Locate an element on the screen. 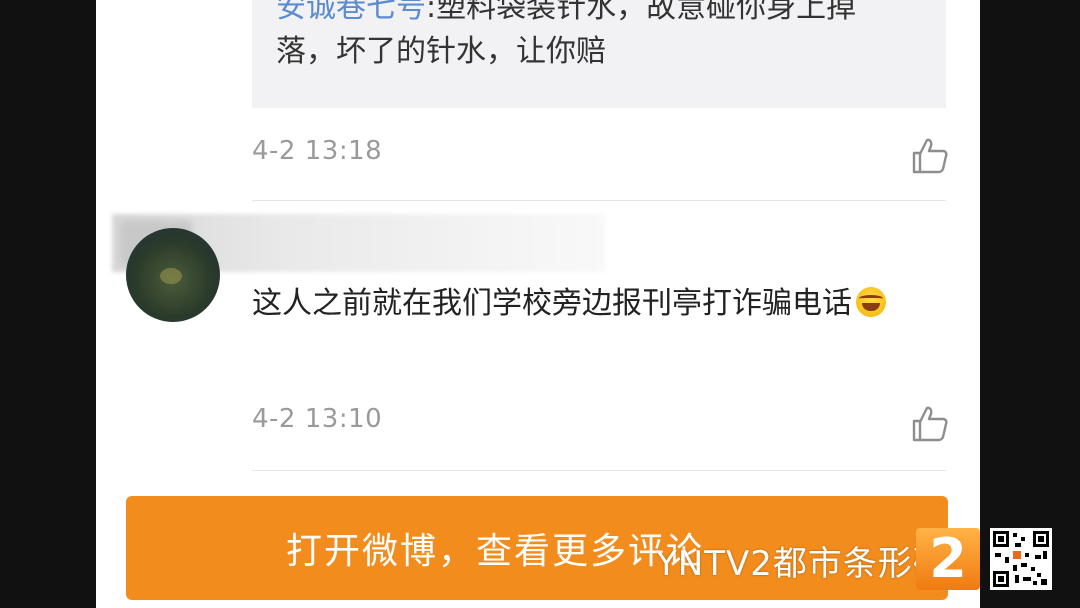 The height and width of the screenshot is (608, 1080). qr-code-icon is located at coordinates (1021, 559).